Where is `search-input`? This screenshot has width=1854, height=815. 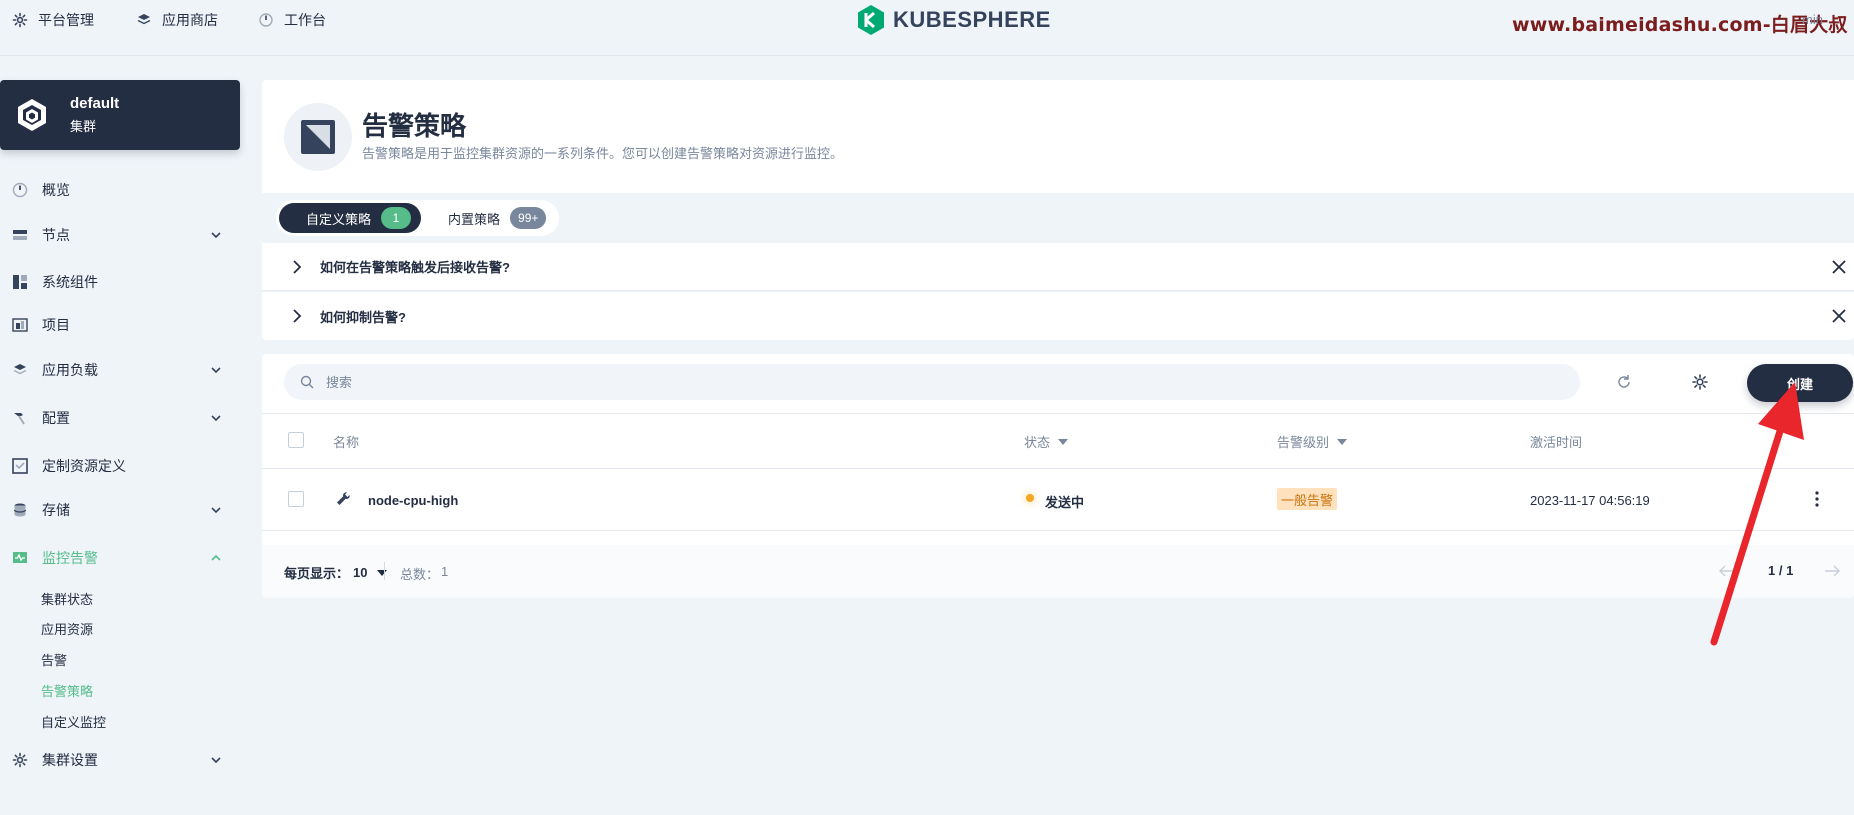 search-input is located at coordinates (926, 382).